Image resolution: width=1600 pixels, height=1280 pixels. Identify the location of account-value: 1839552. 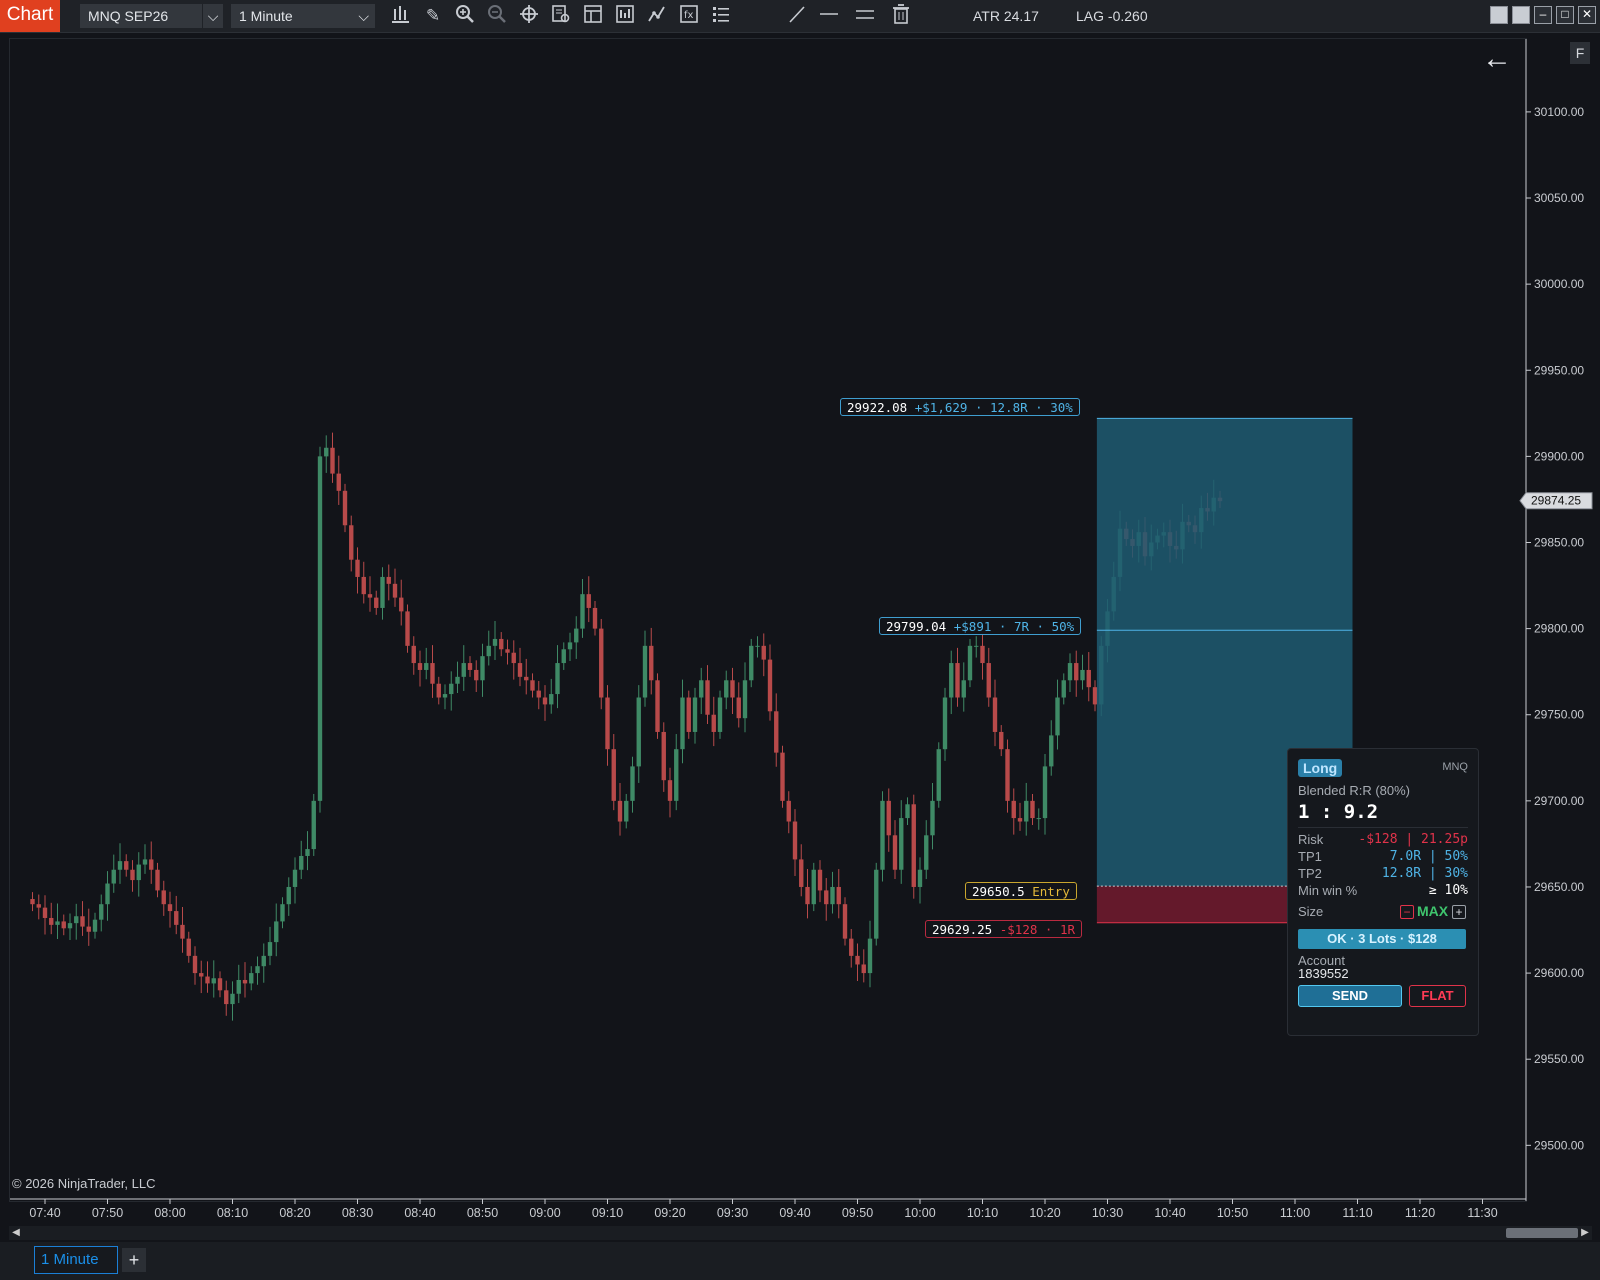
(1383, 973).